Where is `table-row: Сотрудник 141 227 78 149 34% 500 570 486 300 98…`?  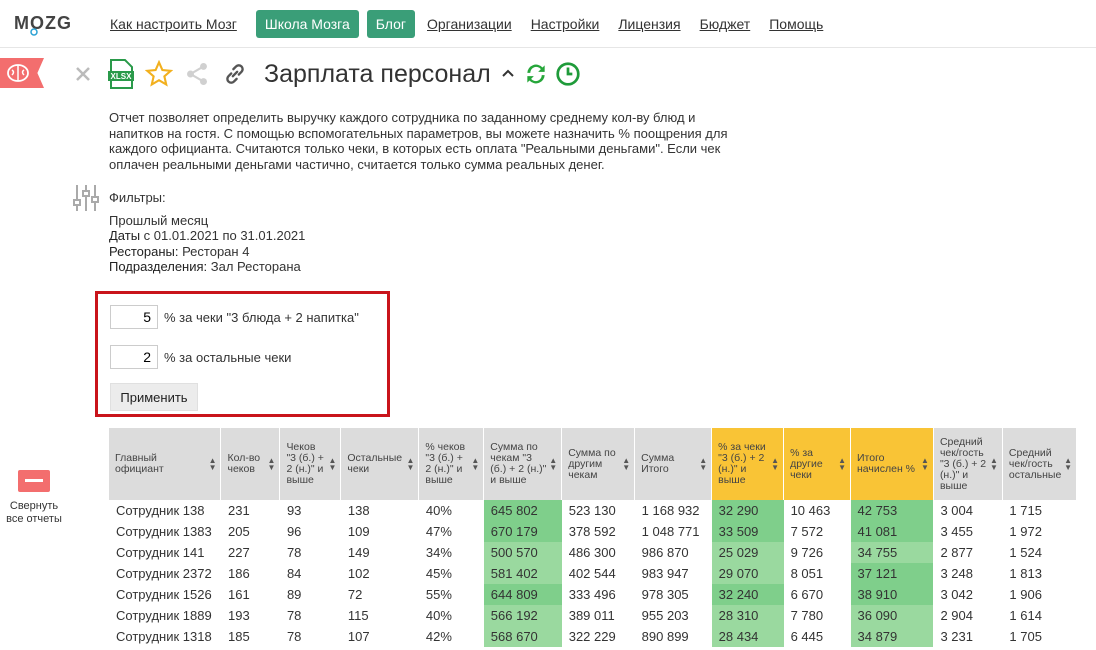 table-row: Сотрудник 141 227 78 149 34% 500 570 486 300 98… is located at coordinates (593, 552).